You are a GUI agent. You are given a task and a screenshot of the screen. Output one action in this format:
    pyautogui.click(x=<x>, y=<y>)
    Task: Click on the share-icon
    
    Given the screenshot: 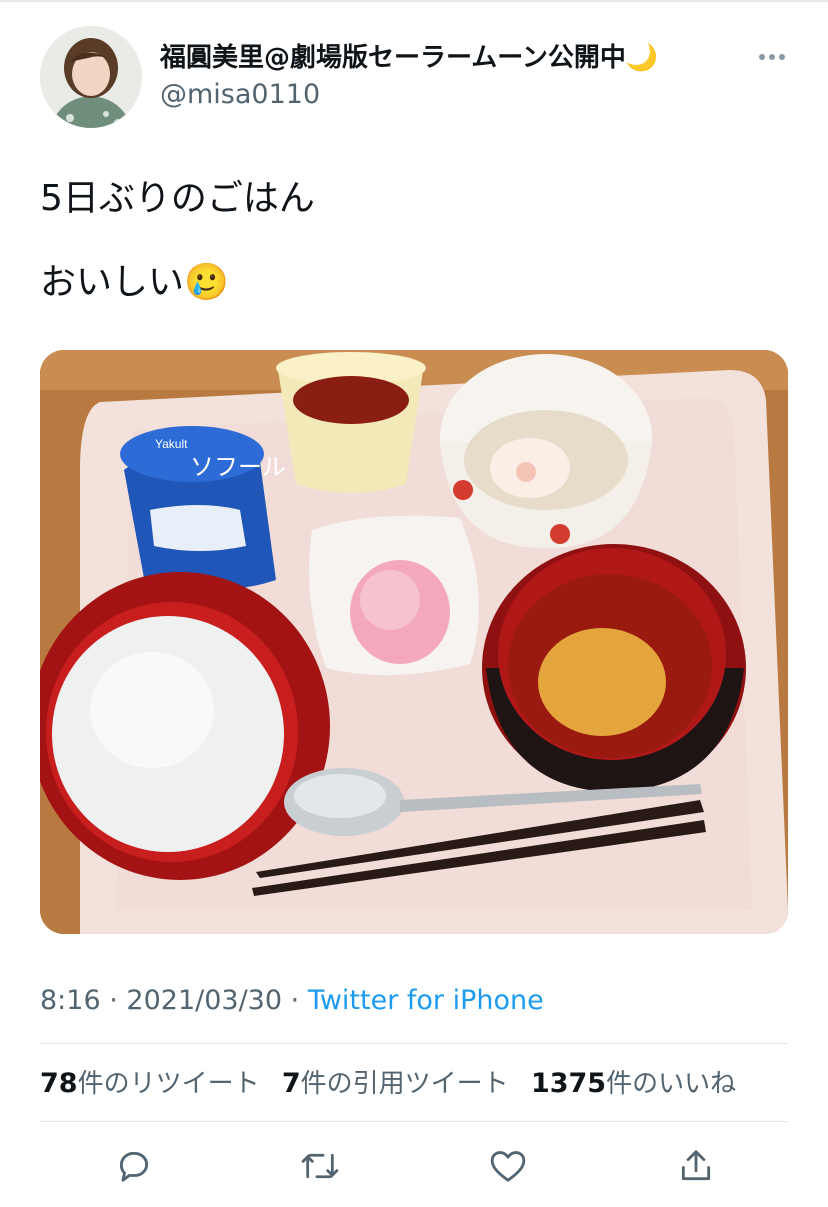 What is the action you would take?
    pyautogui.click(x=696, y=1166)
    